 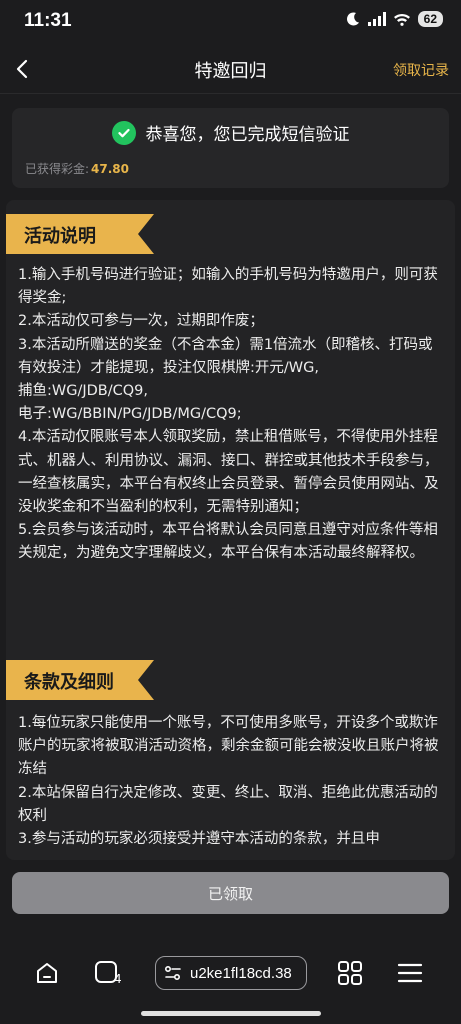 What do you see at coordinates (230, 71) in the screenshot?
I see `page-title: 特邀回归` at bounding box center [230, 71].